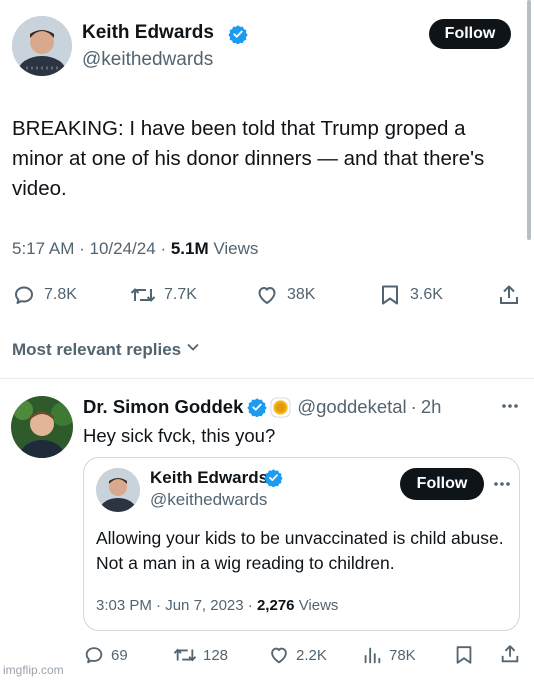 The width and height of the screenshot is (534, 680). What do you see at coordinates (163, 407) in the screenshot?
I see `reply-author-name: Dr. Simon Goddek` at bounding box center [163, 407].